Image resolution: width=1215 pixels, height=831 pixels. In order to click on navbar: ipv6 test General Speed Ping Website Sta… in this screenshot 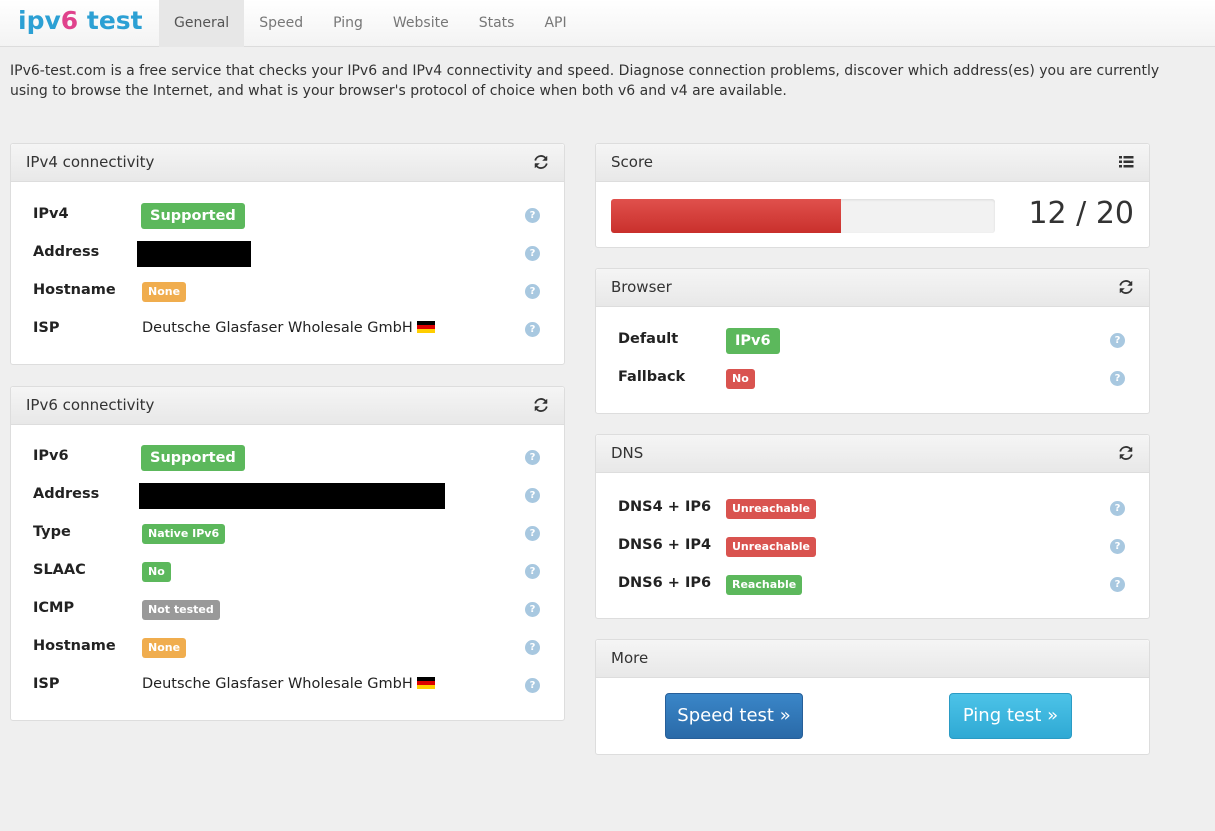, I will do `click(607, 23)`.